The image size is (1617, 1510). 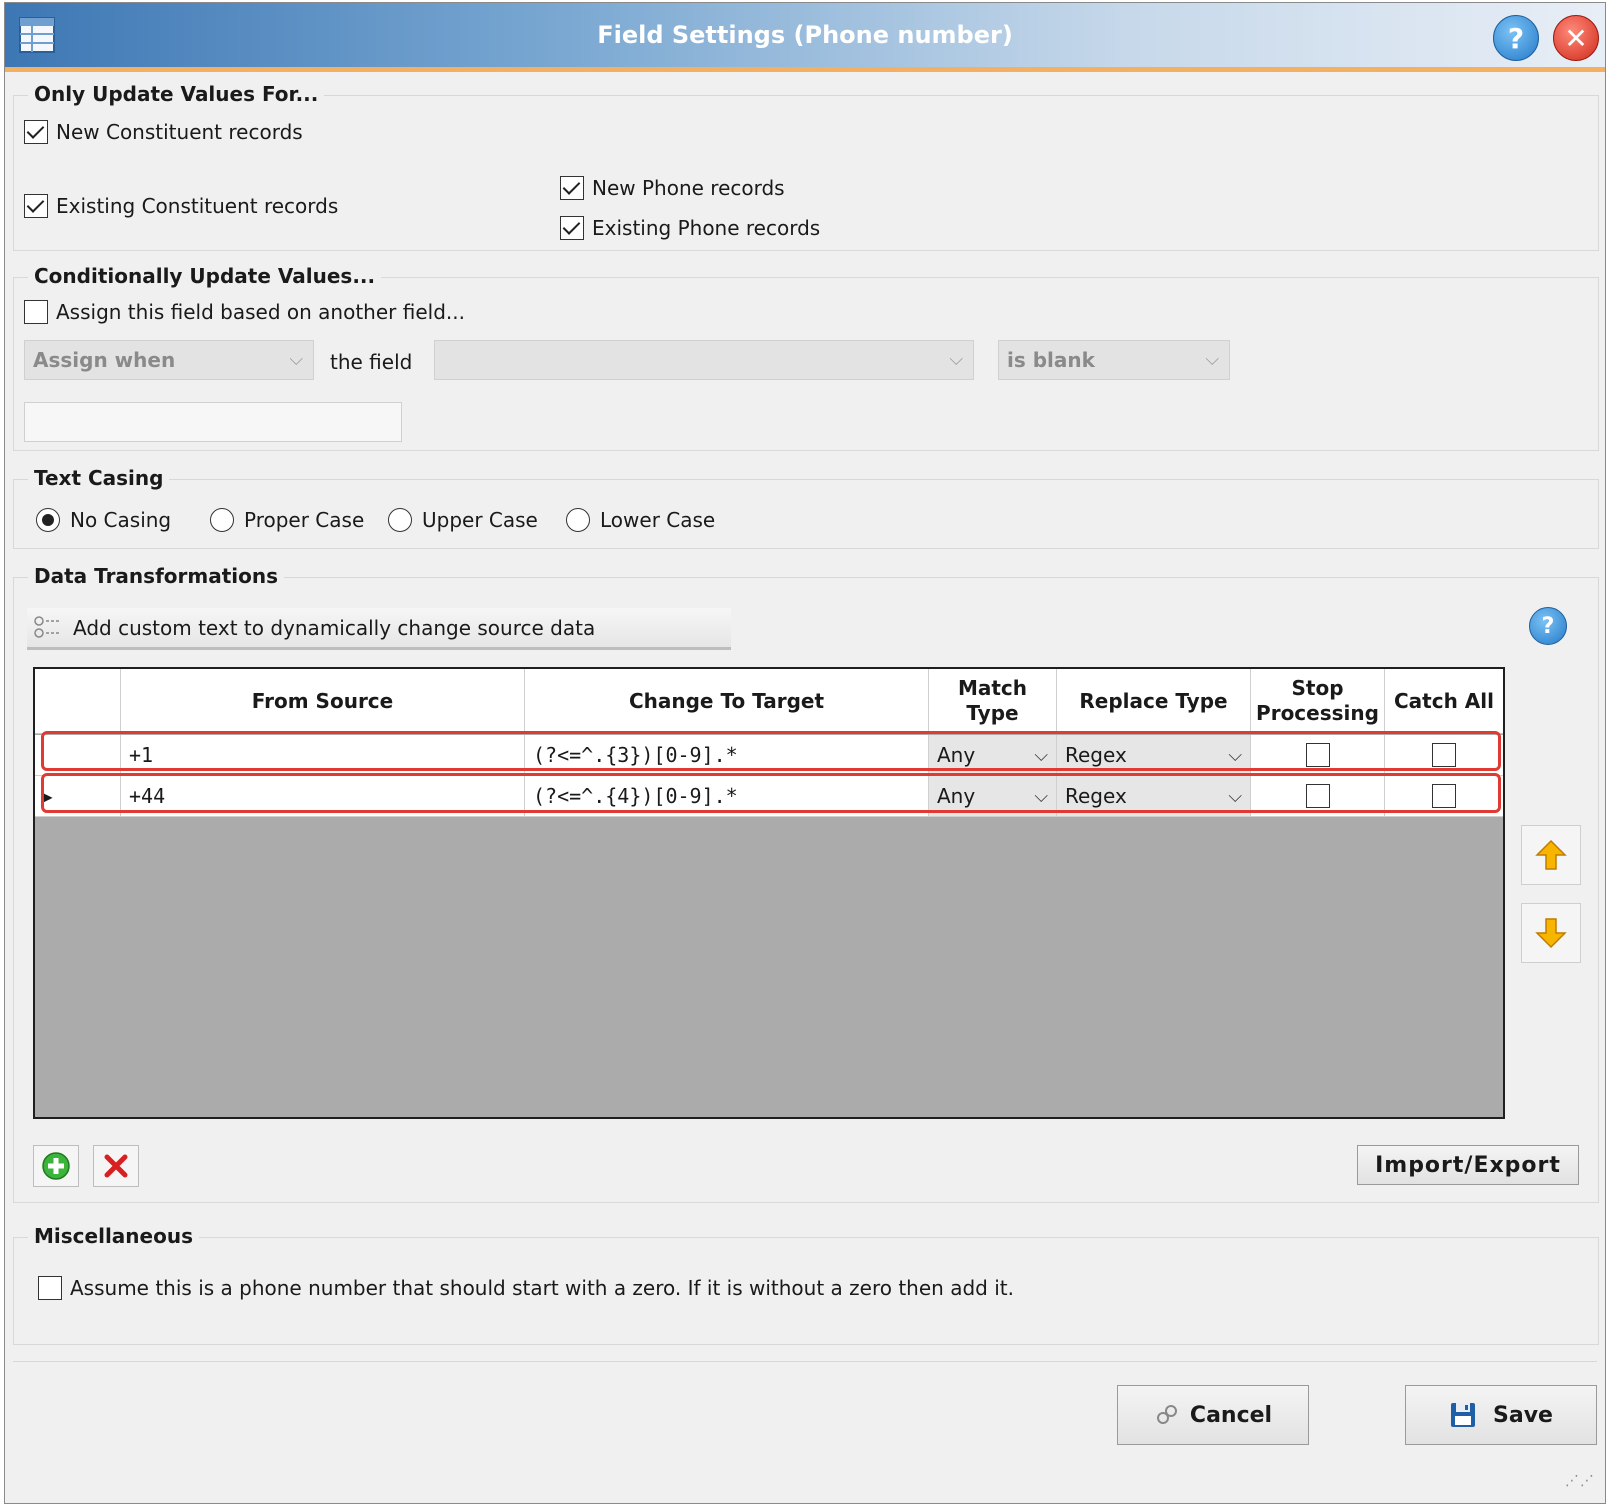 I want to click on header-stop-processing: Stop Processing, so click(x=1318, y=701).